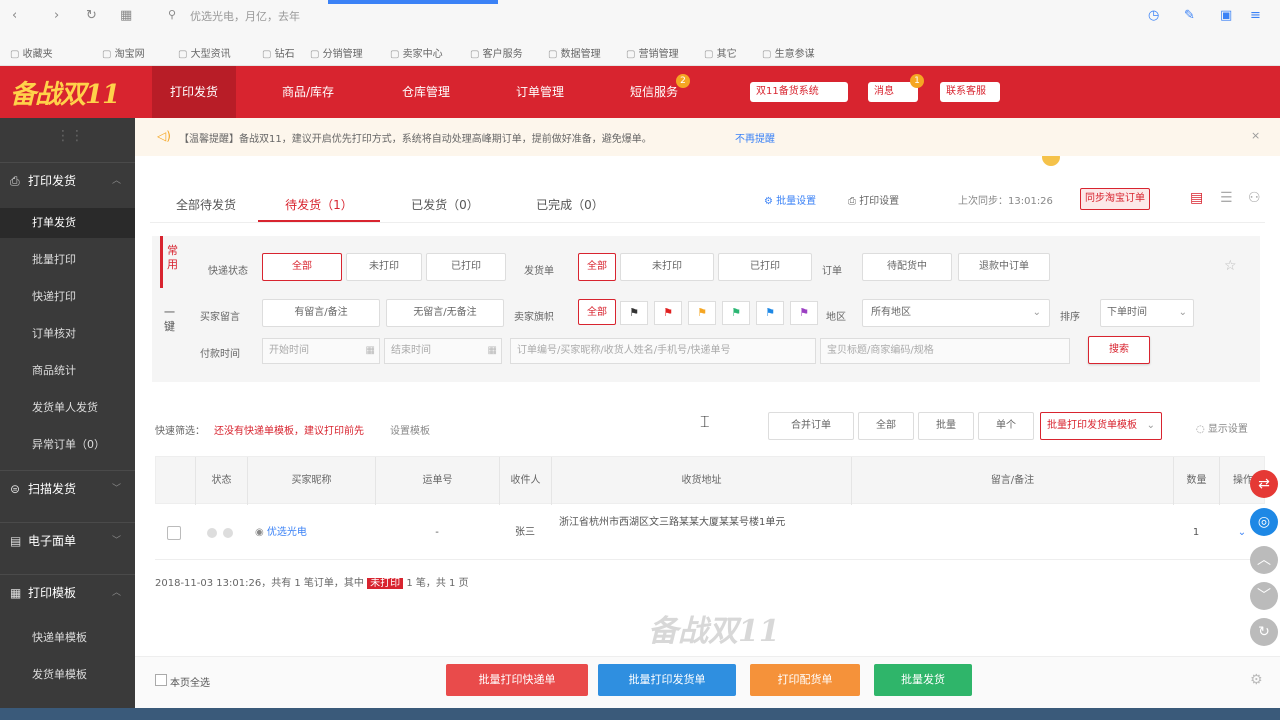  Describe the element at coordinates (1004, 267) in the screenshot. I see `order-refund-option: 退款中订单` at that location.